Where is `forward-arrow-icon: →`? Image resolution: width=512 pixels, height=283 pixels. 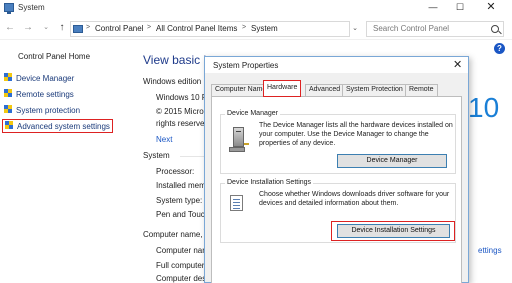 forward-arrow-icon: → is located at coordinates (28, 28).